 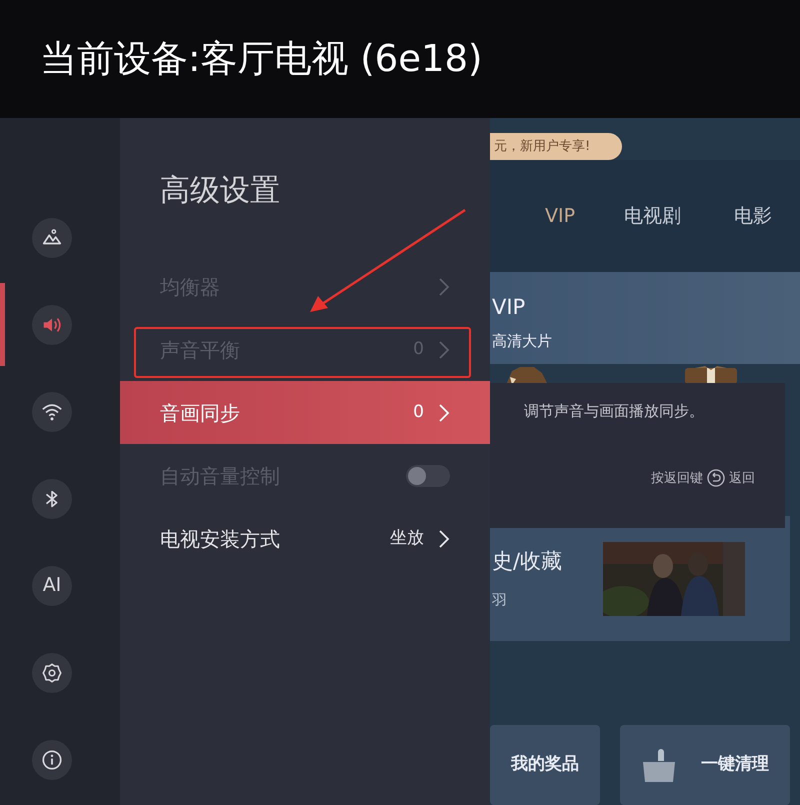 I want to click on settings-icon, so click(x=52, y=673).